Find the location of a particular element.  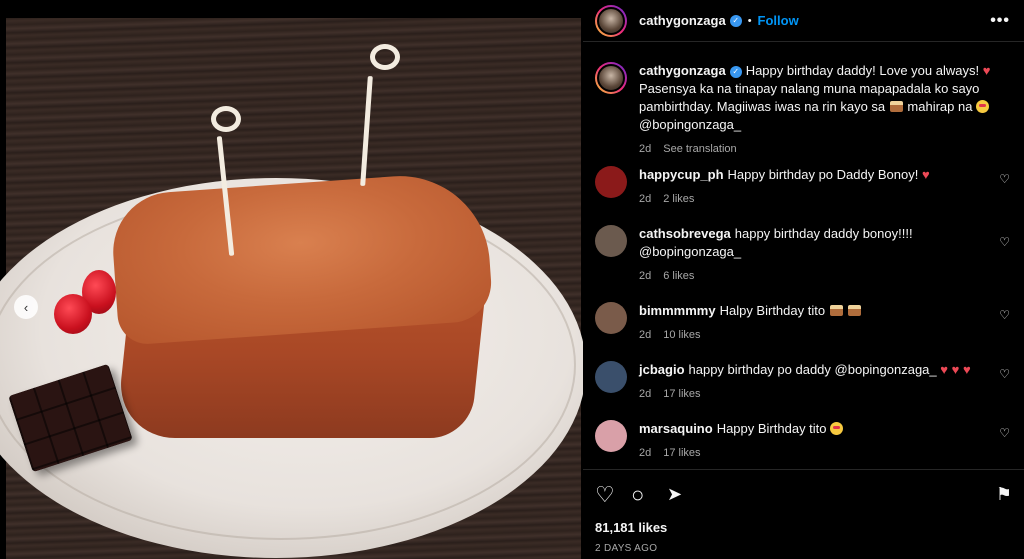

comment-meta: 2d 6 likes is located at coordinates (819, 276).